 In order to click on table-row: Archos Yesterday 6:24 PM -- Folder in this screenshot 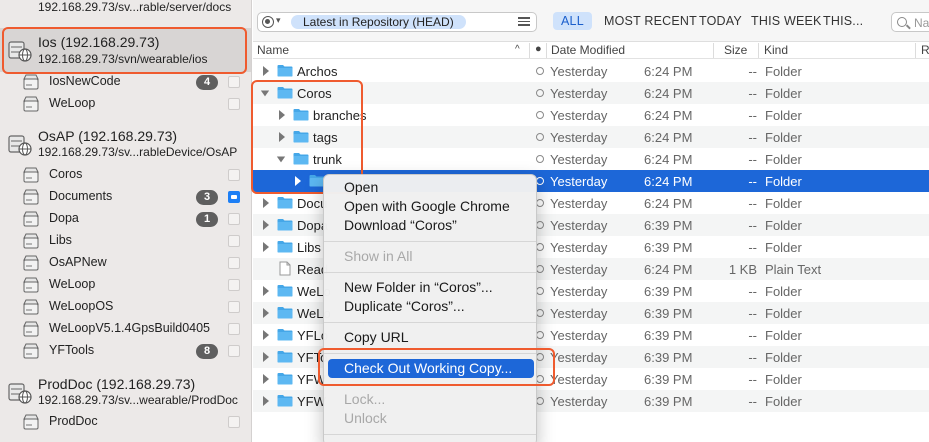, I will do `click(591, 71)`.